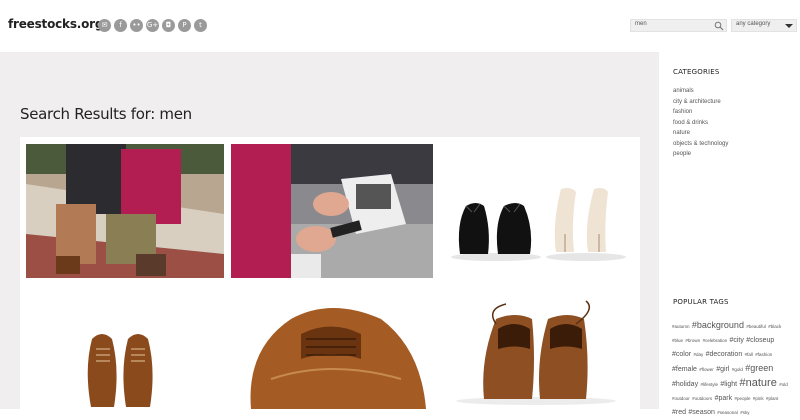 This screenshot has width=800, height=420. What do you see at coordinates (718, 325) in the screenshot?
I see `tag-link: #background` at bounding box center [718, 325].